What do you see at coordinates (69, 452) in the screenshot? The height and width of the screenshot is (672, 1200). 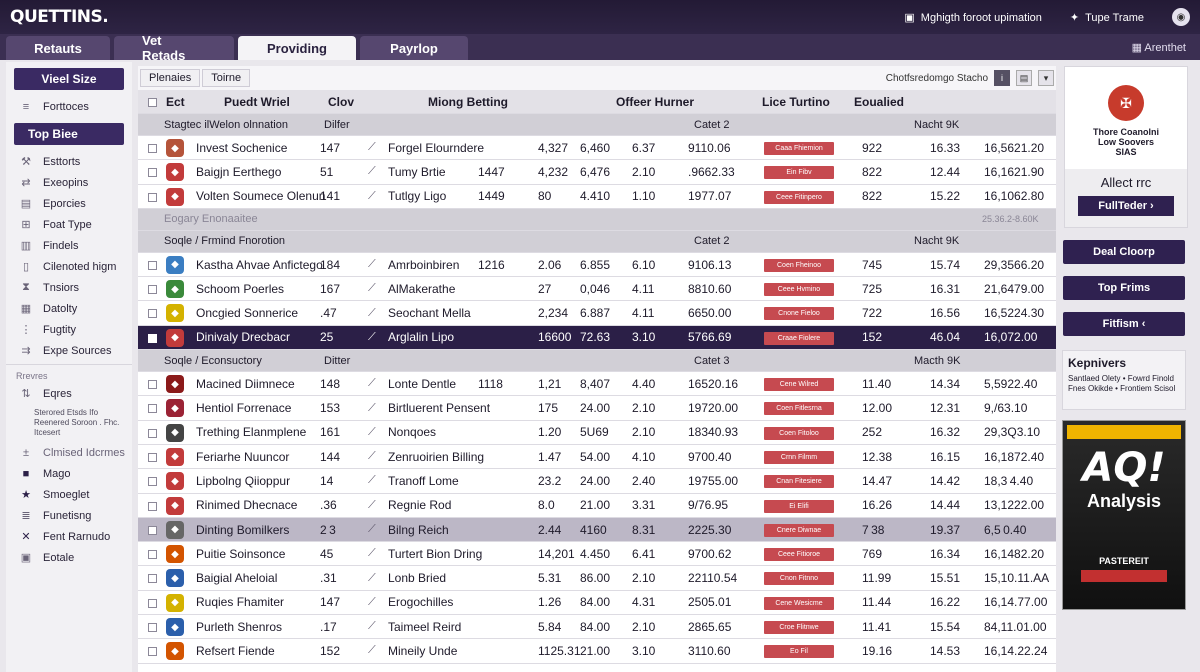 I see `sidebar-item-sub: ± Clmised Idcrmes` at bounding box center [69, 452].